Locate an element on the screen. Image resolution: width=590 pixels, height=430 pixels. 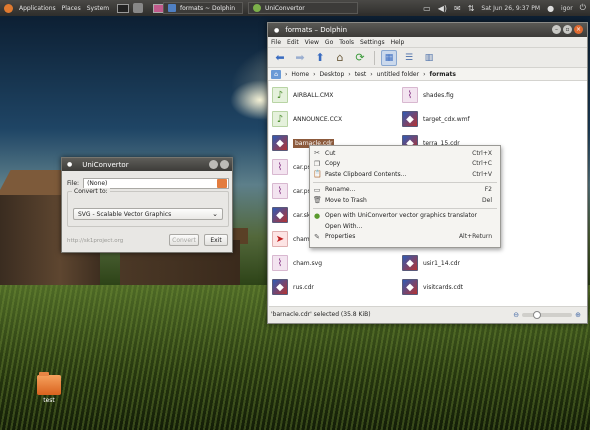
image-file-icon: ◆ is located at coordinates (410, 287).